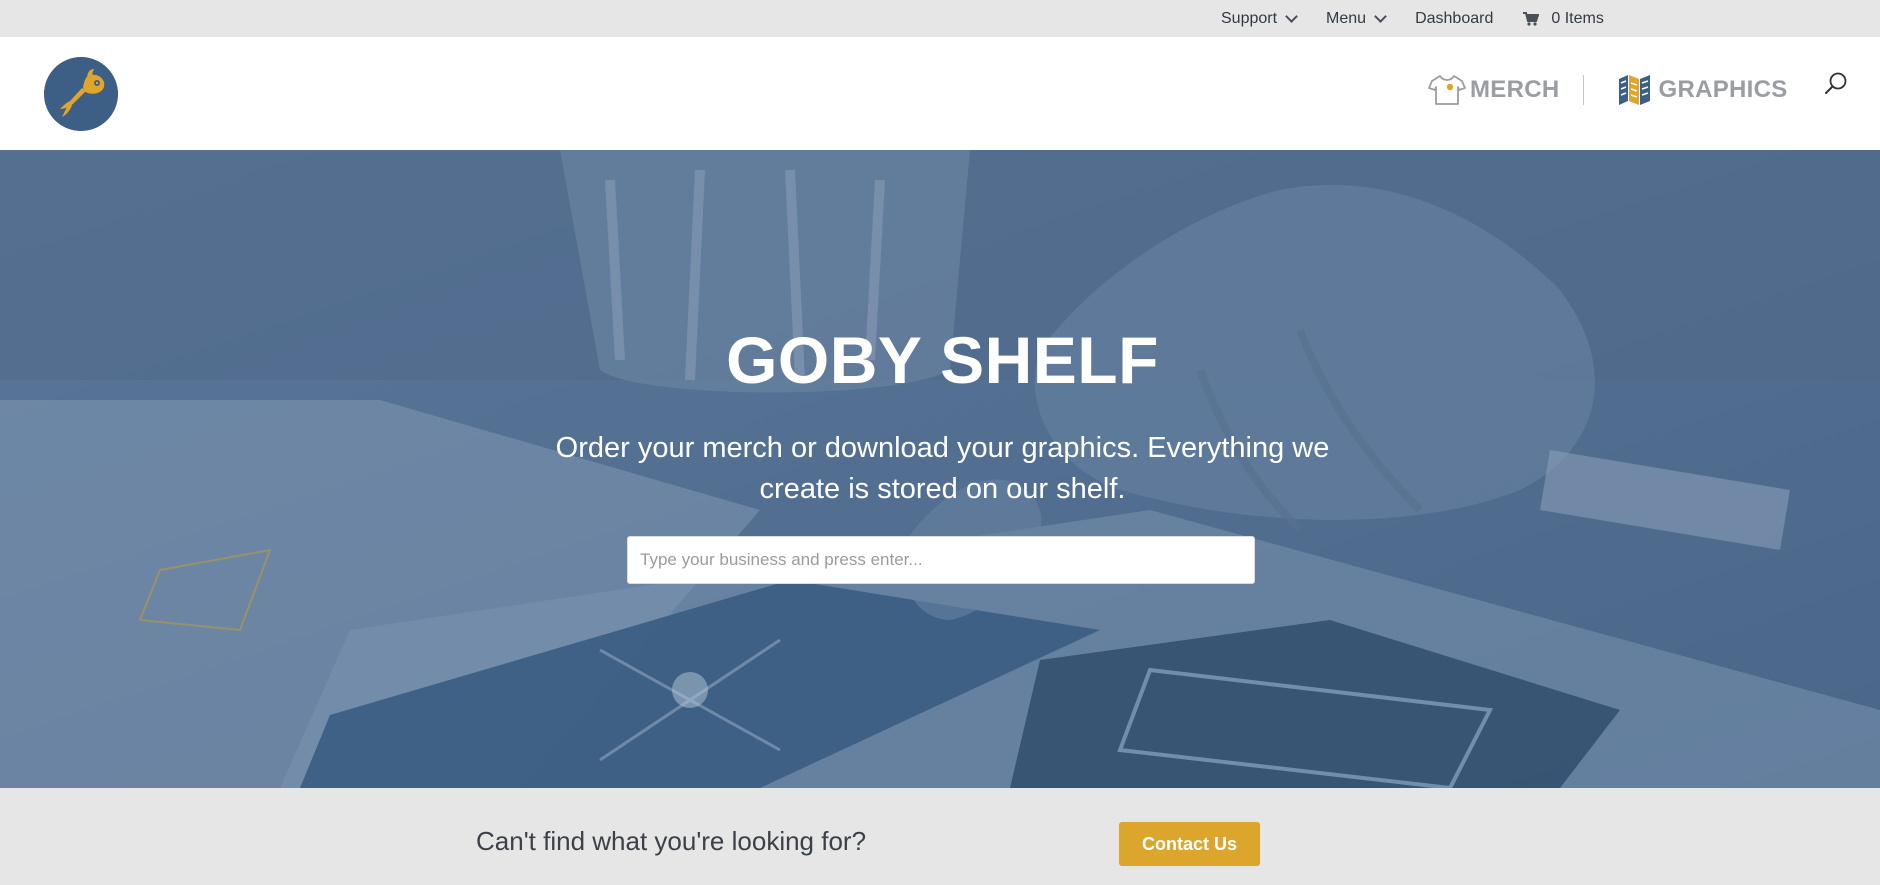 The height and width of the screenshot is (885, 1880). I want to click on cart-icon, so click(1531, 18).